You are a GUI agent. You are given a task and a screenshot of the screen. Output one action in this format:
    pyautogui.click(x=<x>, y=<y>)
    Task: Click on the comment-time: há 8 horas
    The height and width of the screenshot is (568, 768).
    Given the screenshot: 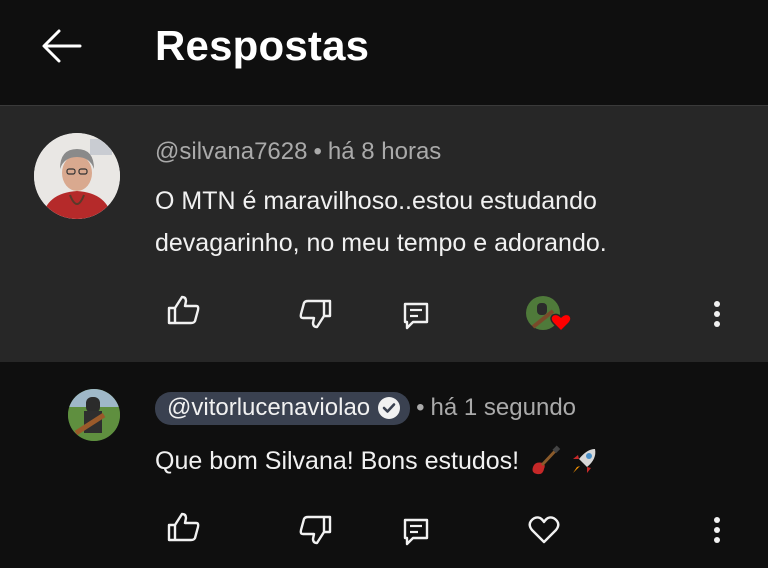 What is the action you would take?
    pyautogui.click(x=384, y=151)
    